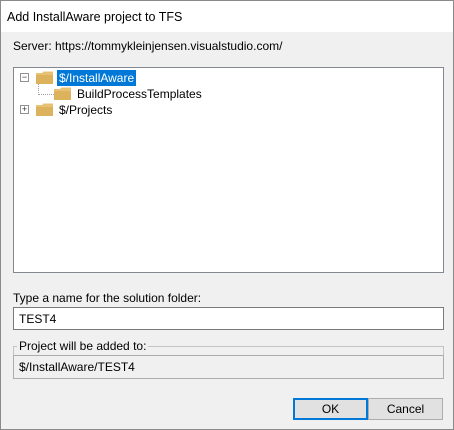  Describe the element at coordinates (107, 298) in the screenshot. I see `solution-folder-label: Type a name for the solution folder:` at that location.